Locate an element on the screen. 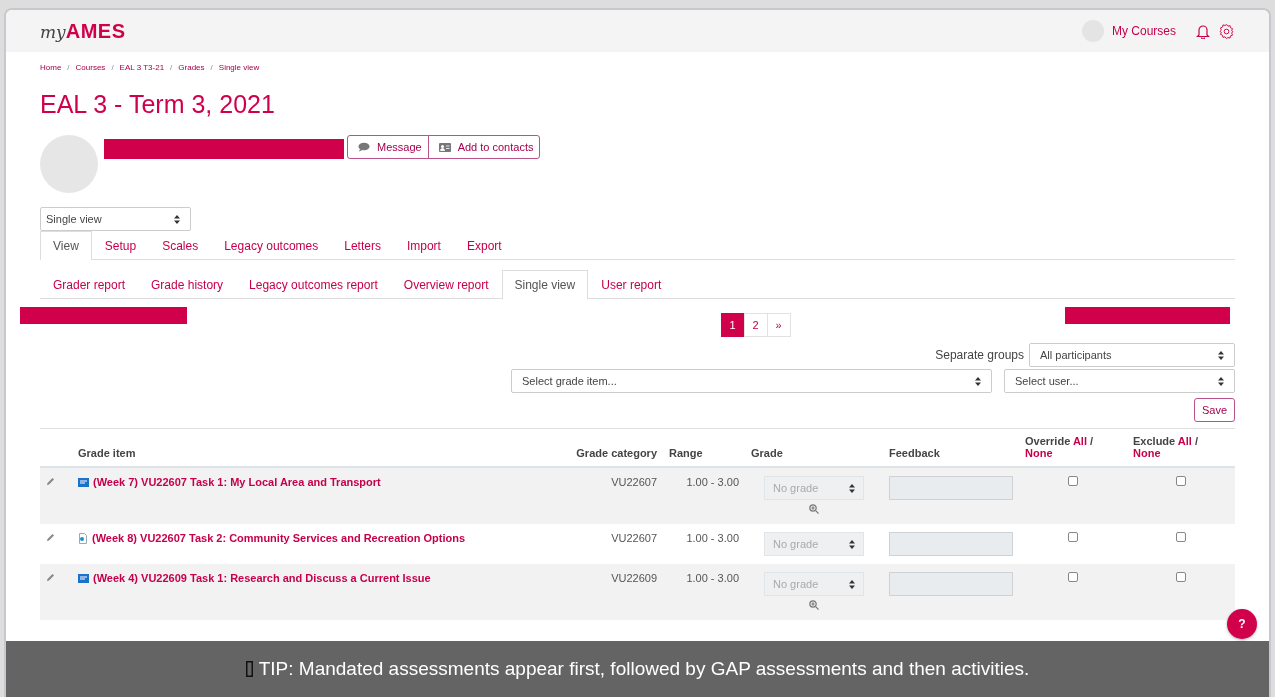  tab: User report is located at coordinates (631, 284).